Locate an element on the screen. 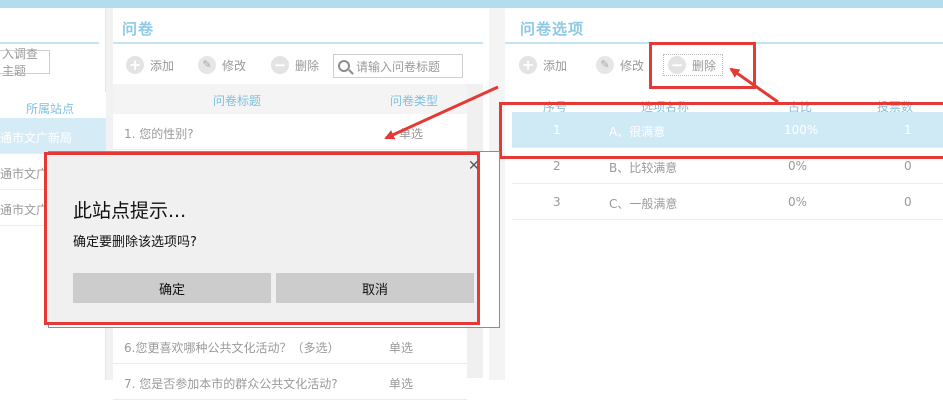 This screenshot has width=943, height=400. arrow-to-question is located at coordinates (441, 112).